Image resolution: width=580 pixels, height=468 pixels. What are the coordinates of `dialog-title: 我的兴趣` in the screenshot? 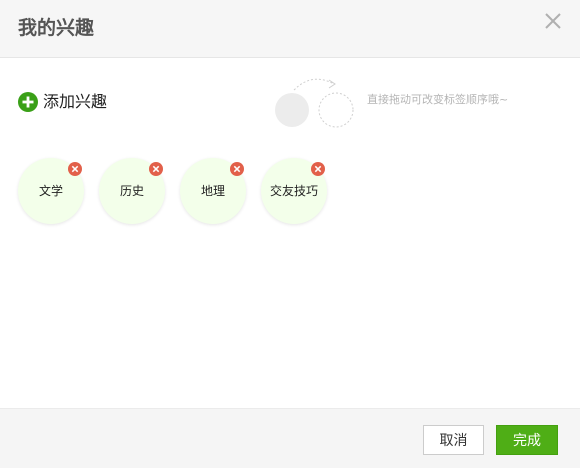 It's located at (56, 28).